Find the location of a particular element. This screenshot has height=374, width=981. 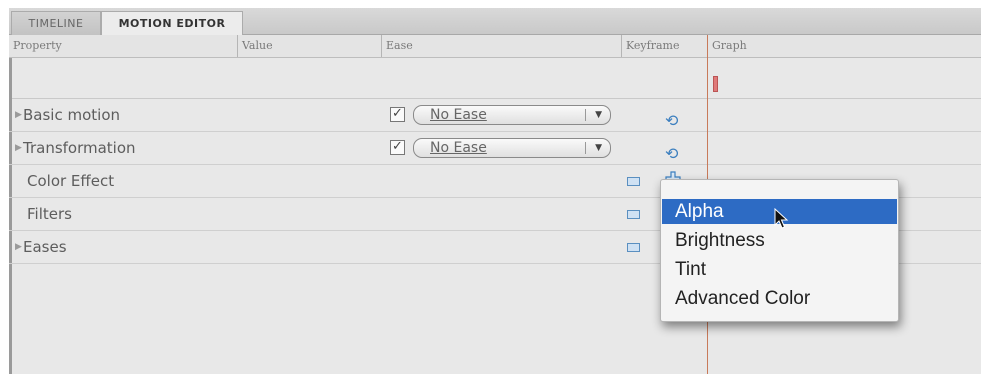

row-label: Filters is located at coordinates (49, 214).